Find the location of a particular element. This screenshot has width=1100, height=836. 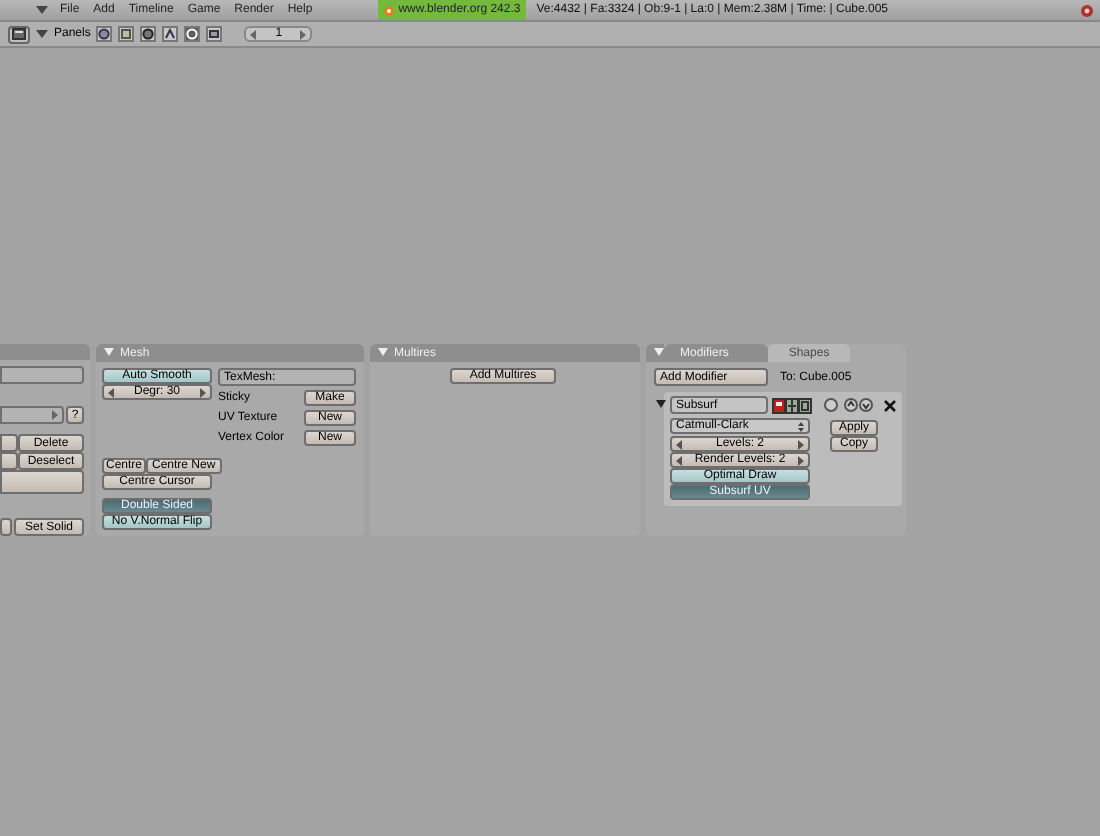

panel-header is located at coordinates (45, 352).